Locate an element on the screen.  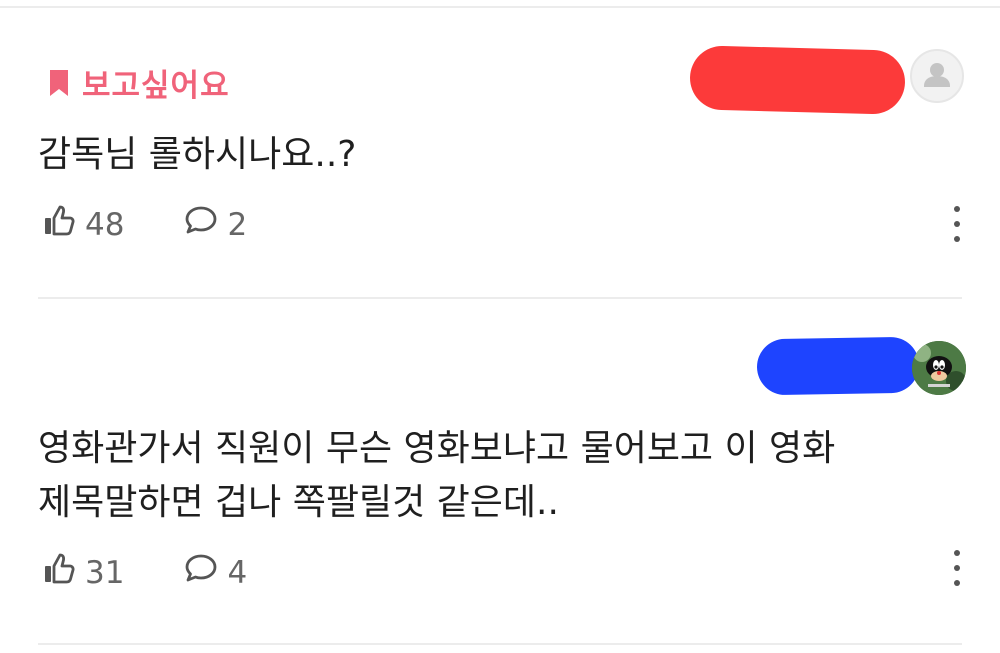
like-button: 48 is located at coordinates (83, 225).